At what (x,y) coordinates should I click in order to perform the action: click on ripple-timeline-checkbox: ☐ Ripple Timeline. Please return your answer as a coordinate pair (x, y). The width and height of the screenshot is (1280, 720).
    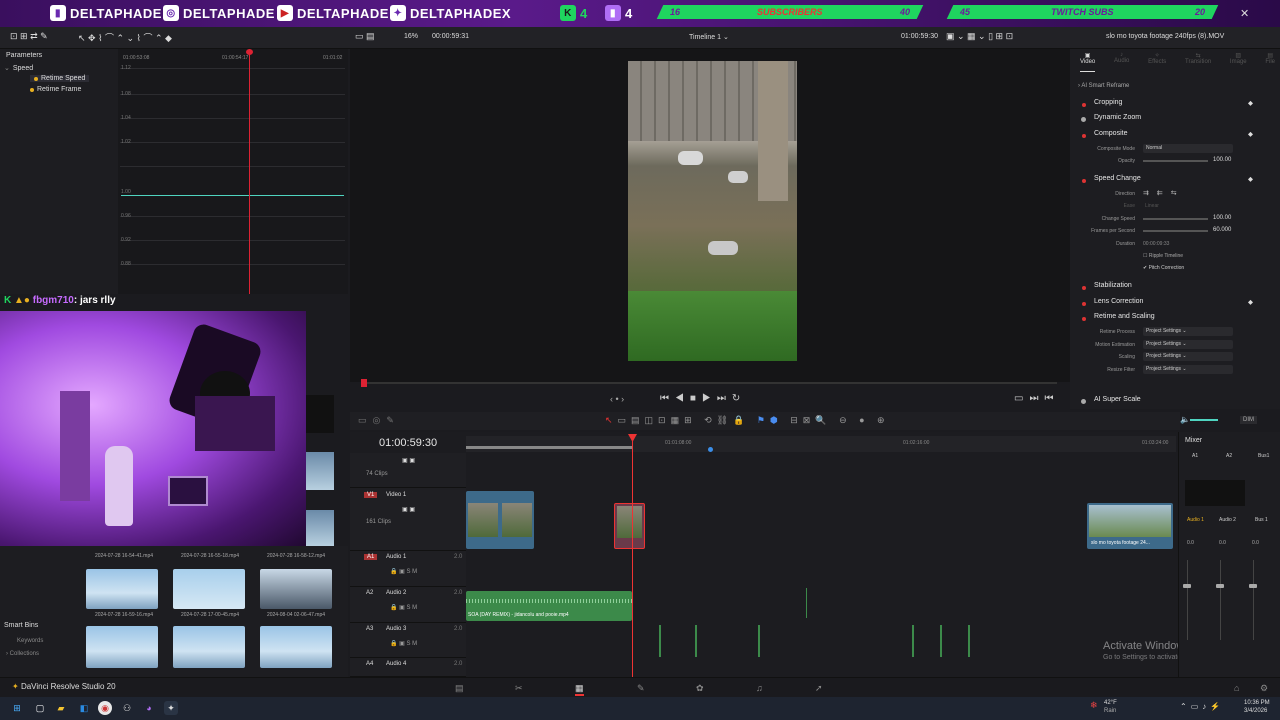
    Looking at the image, I should click on (1163, 256).